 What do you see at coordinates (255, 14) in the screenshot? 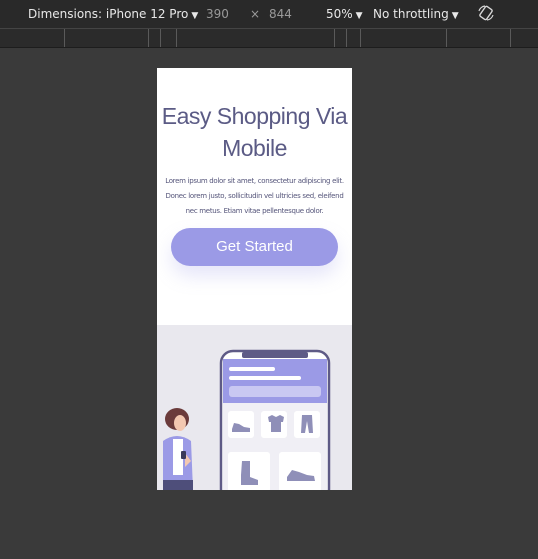
I see `dimension-times: ×` at bounding box center [255, 14].